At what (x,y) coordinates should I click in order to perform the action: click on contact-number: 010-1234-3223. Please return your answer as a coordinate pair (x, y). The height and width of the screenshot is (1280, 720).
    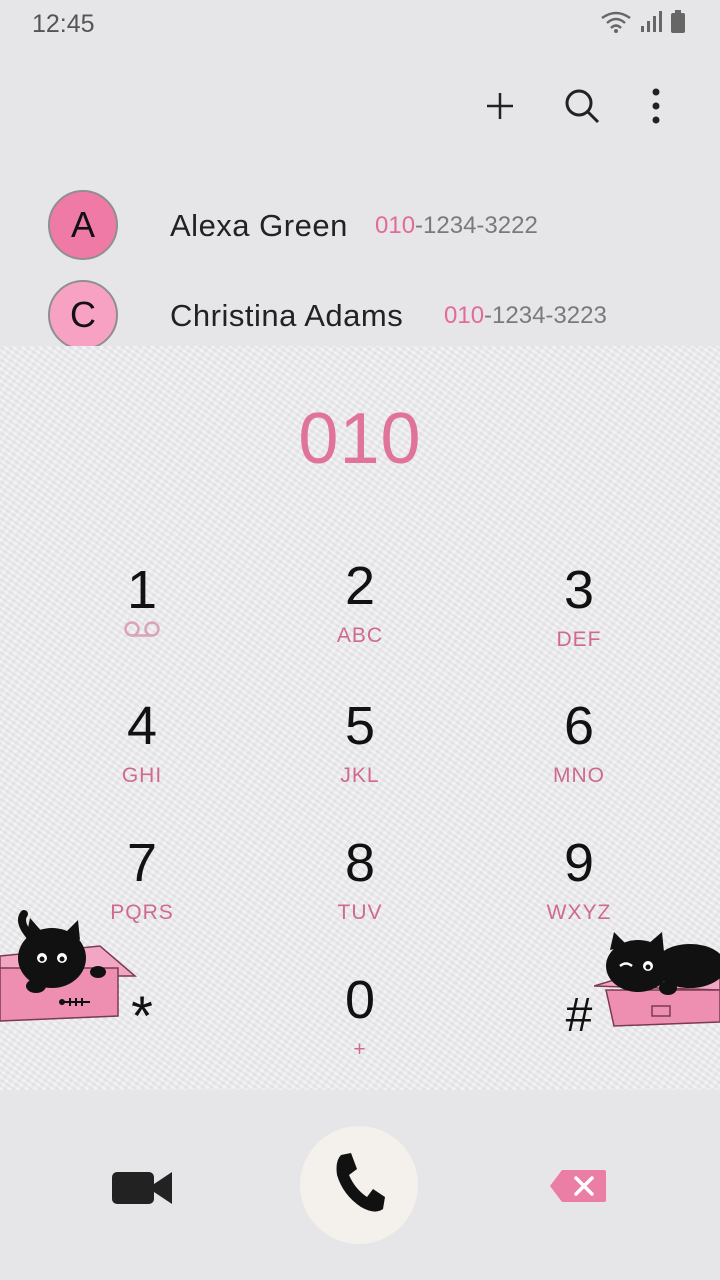
    Looking at the image, I should click on (525, 315).